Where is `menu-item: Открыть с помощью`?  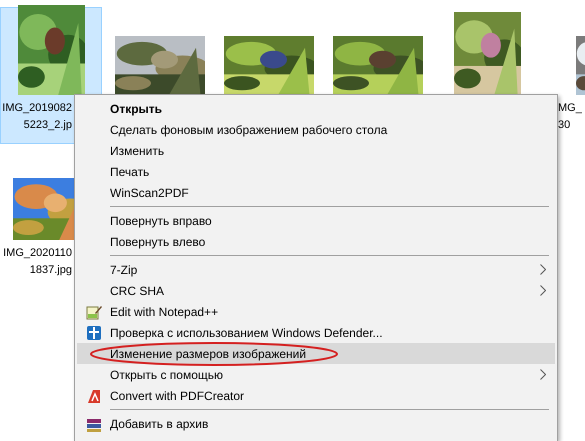 menu-item: Открыть с помощью is located at coordinates (316, 374).